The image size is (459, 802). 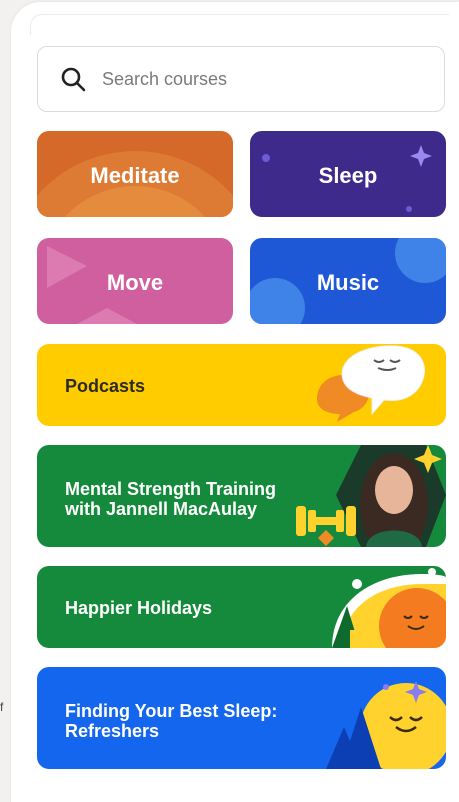 I want to click on course-title: Happier Holidays, so click(x=139, y=608).